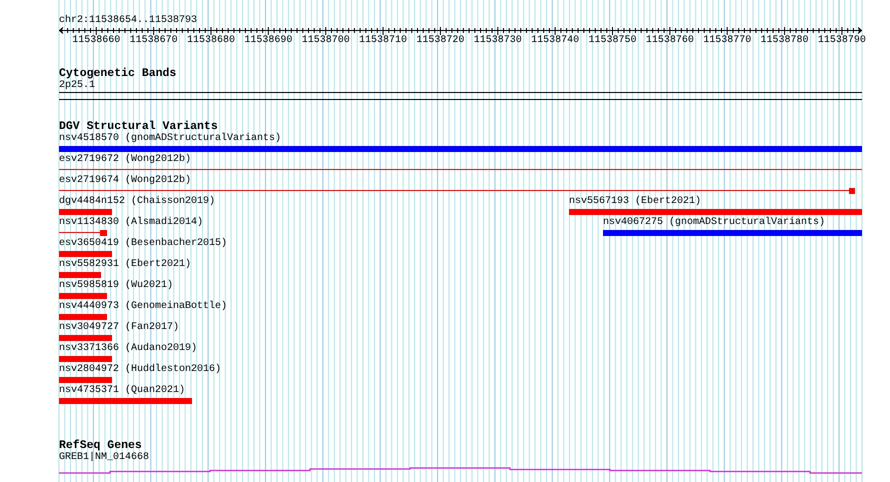 The height and width of the screenshot is (482, 890). I want to click on tick-label: 11538700, so click(326, 41).